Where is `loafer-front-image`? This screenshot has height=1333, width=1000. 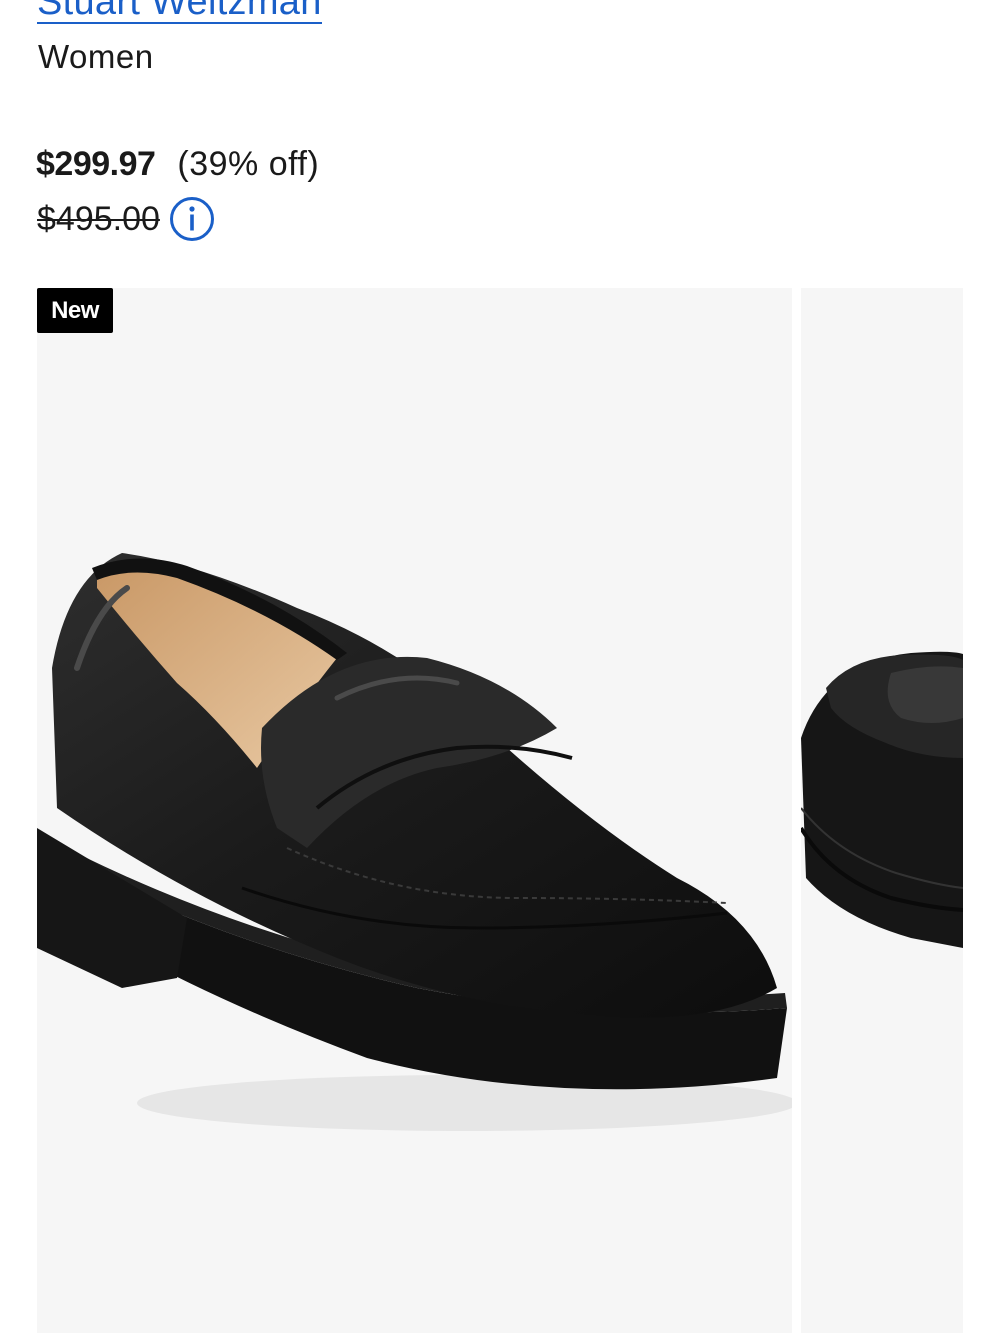
loafer-front-image is located at coordinates (882, 799).